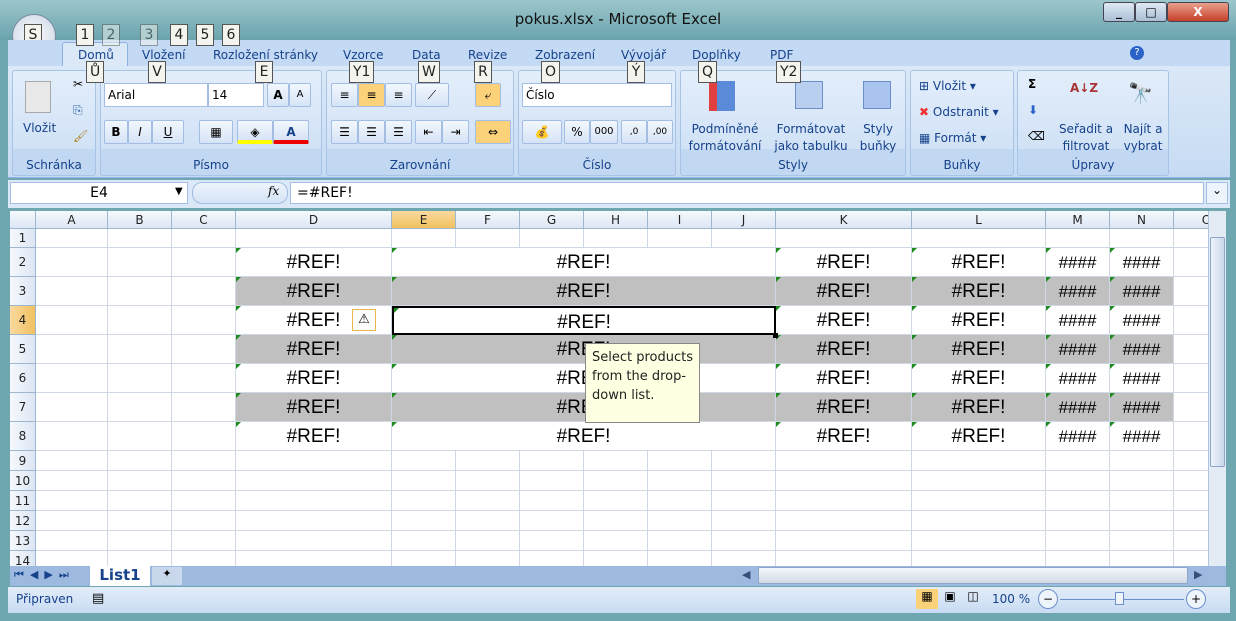  What do you see at coordinates (140, 132) in the screenshot?
I see `italic-button: I` at bounding box center [140, 132].